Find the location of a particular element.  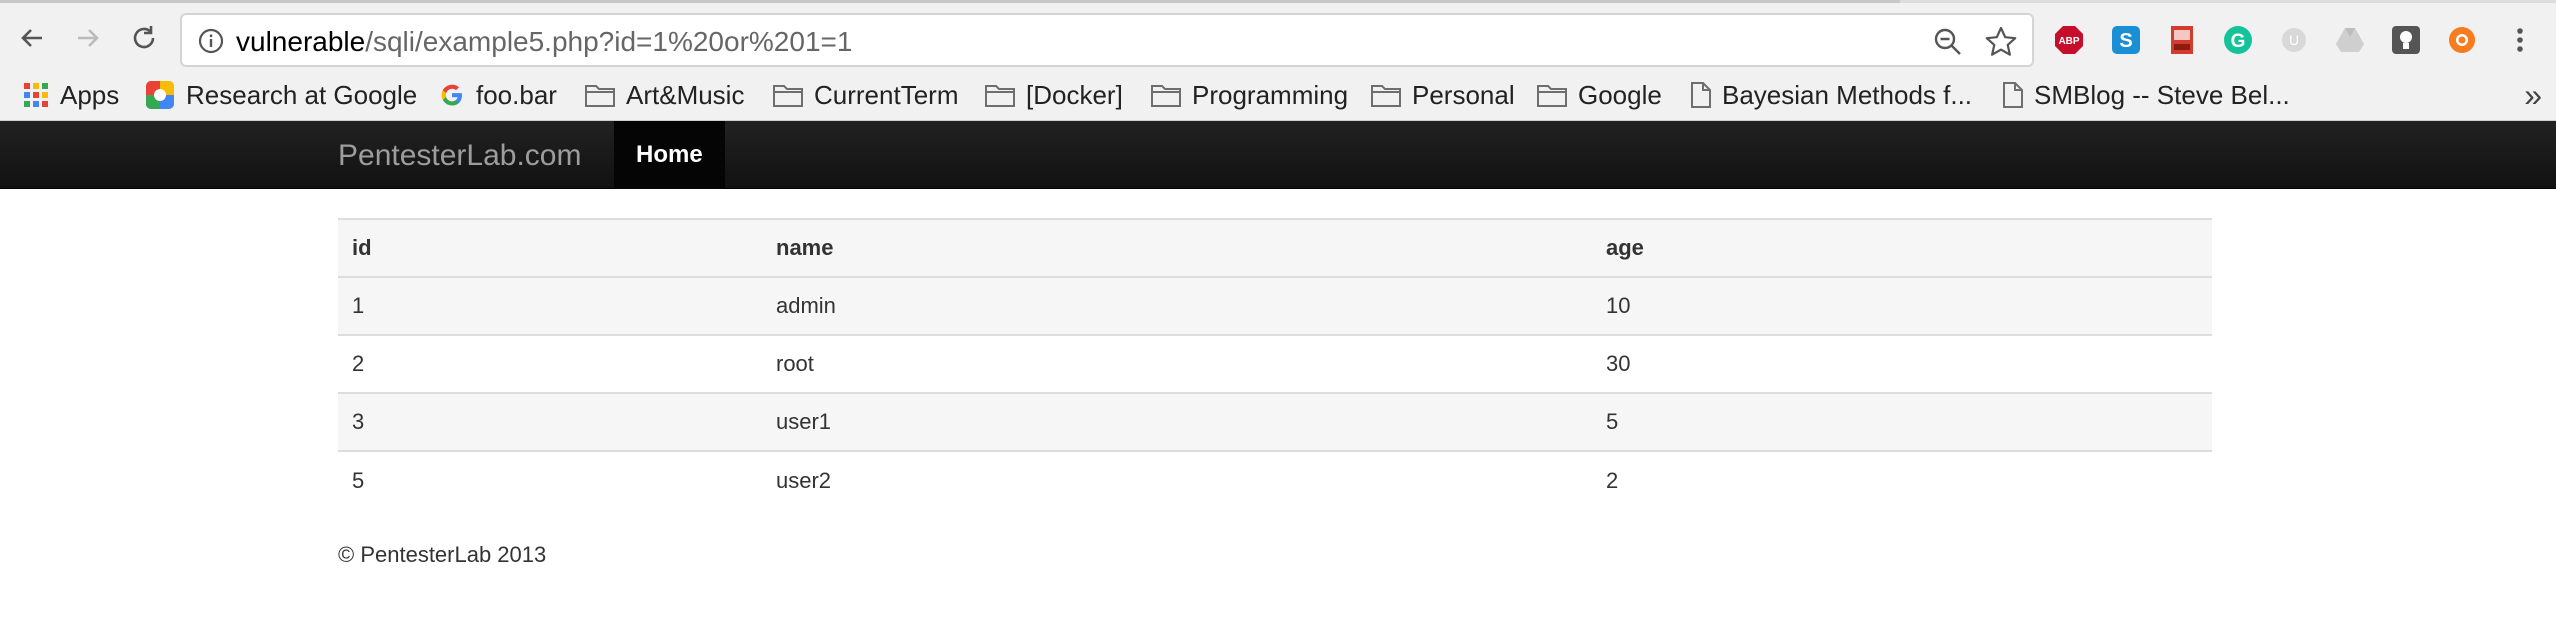

pdf-icon is located at coordinates (2182, 40).